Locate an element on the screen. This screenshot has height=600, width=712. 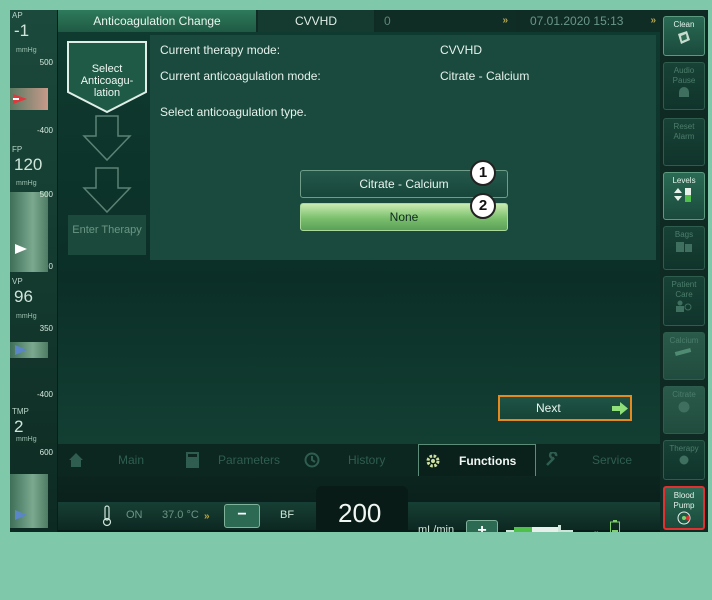
blood-flow-bar: ON 37.0 °C » − BF 200 mL/min + » is located at coordinates (359, 504).